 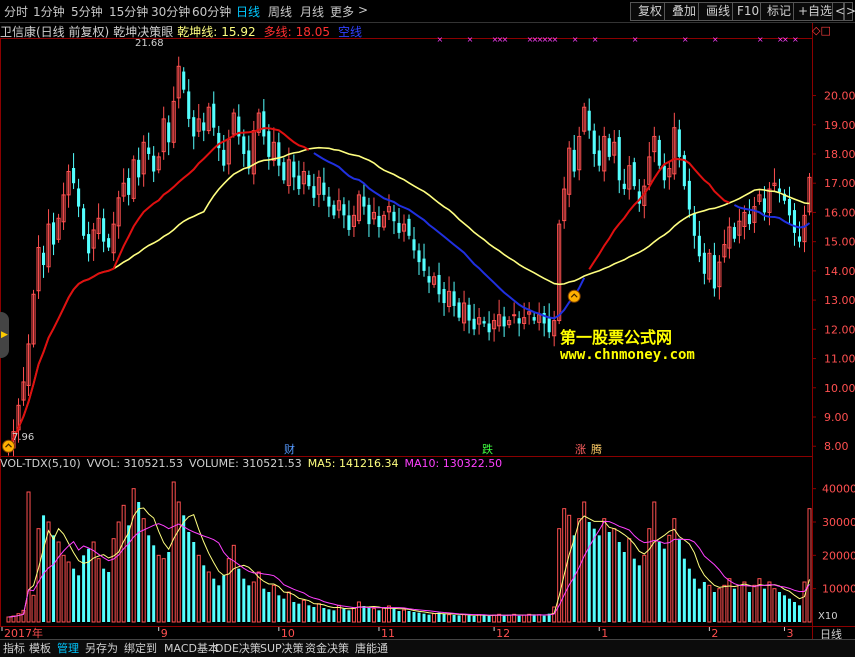 I want to click on tab-daily: 日线, so click(x=248, y=11).